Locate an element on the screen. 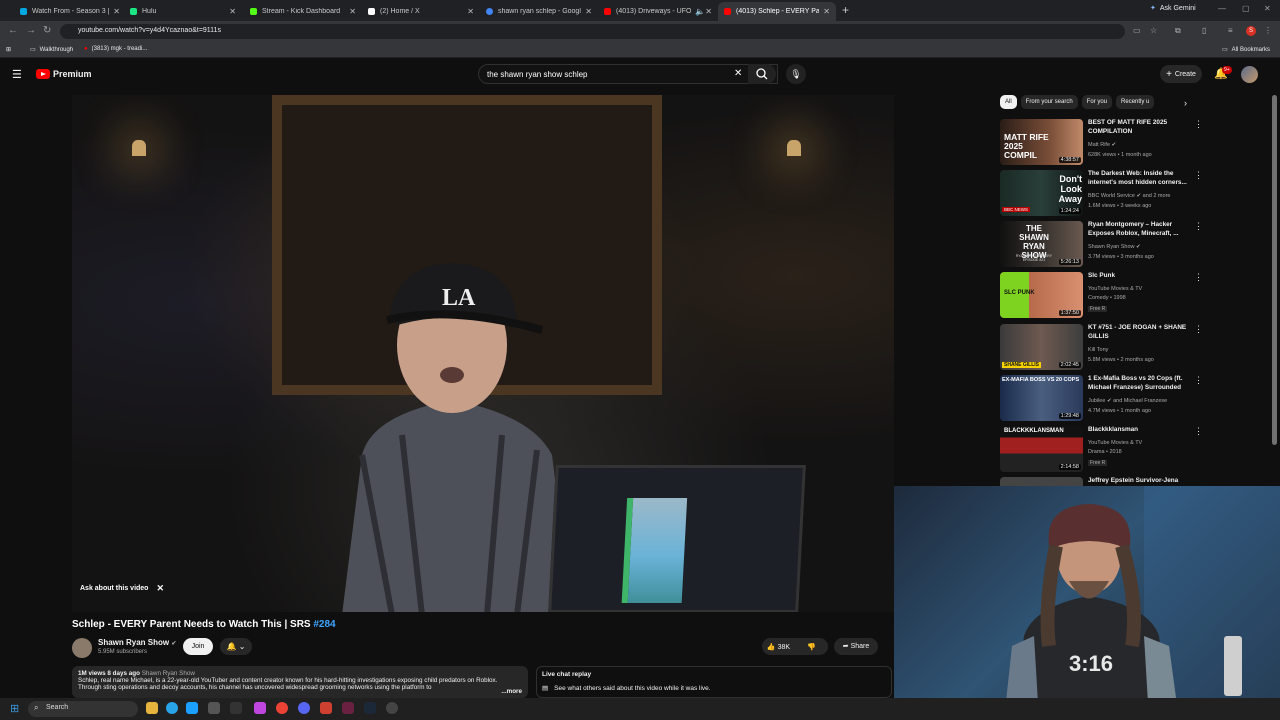 The image size is (1280, 720). video-thumbnail: Don't Look Away BBC NEWS 1:24:24 is located at coordinates (1041, 193).